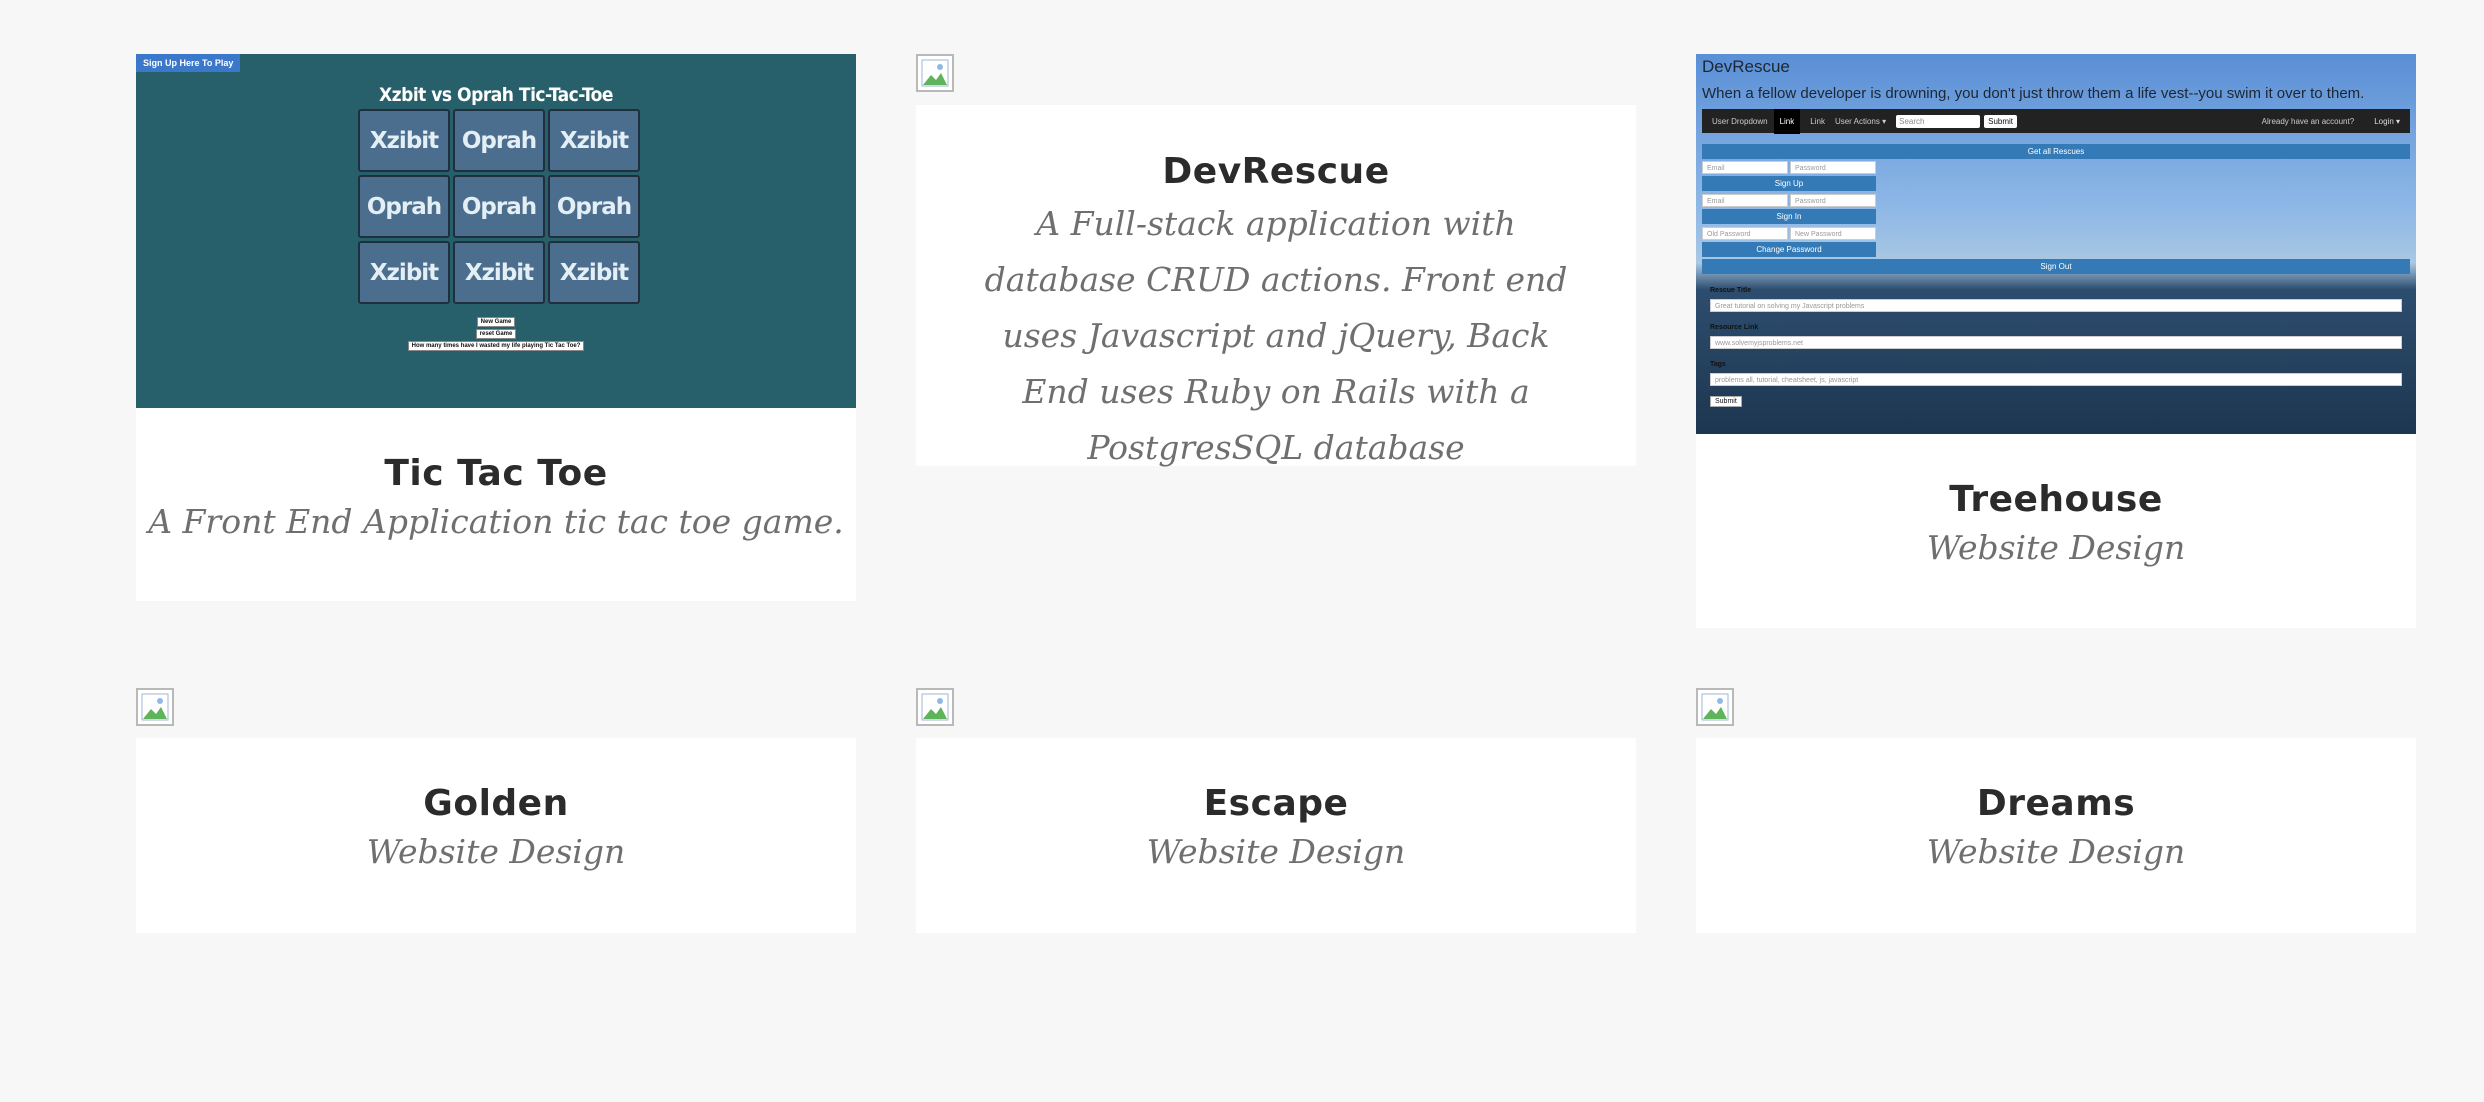  What do you see at coordinates (1745, 200) in the screenshot?
I see `signin-email: Email` at bounding box center [1745, 200].